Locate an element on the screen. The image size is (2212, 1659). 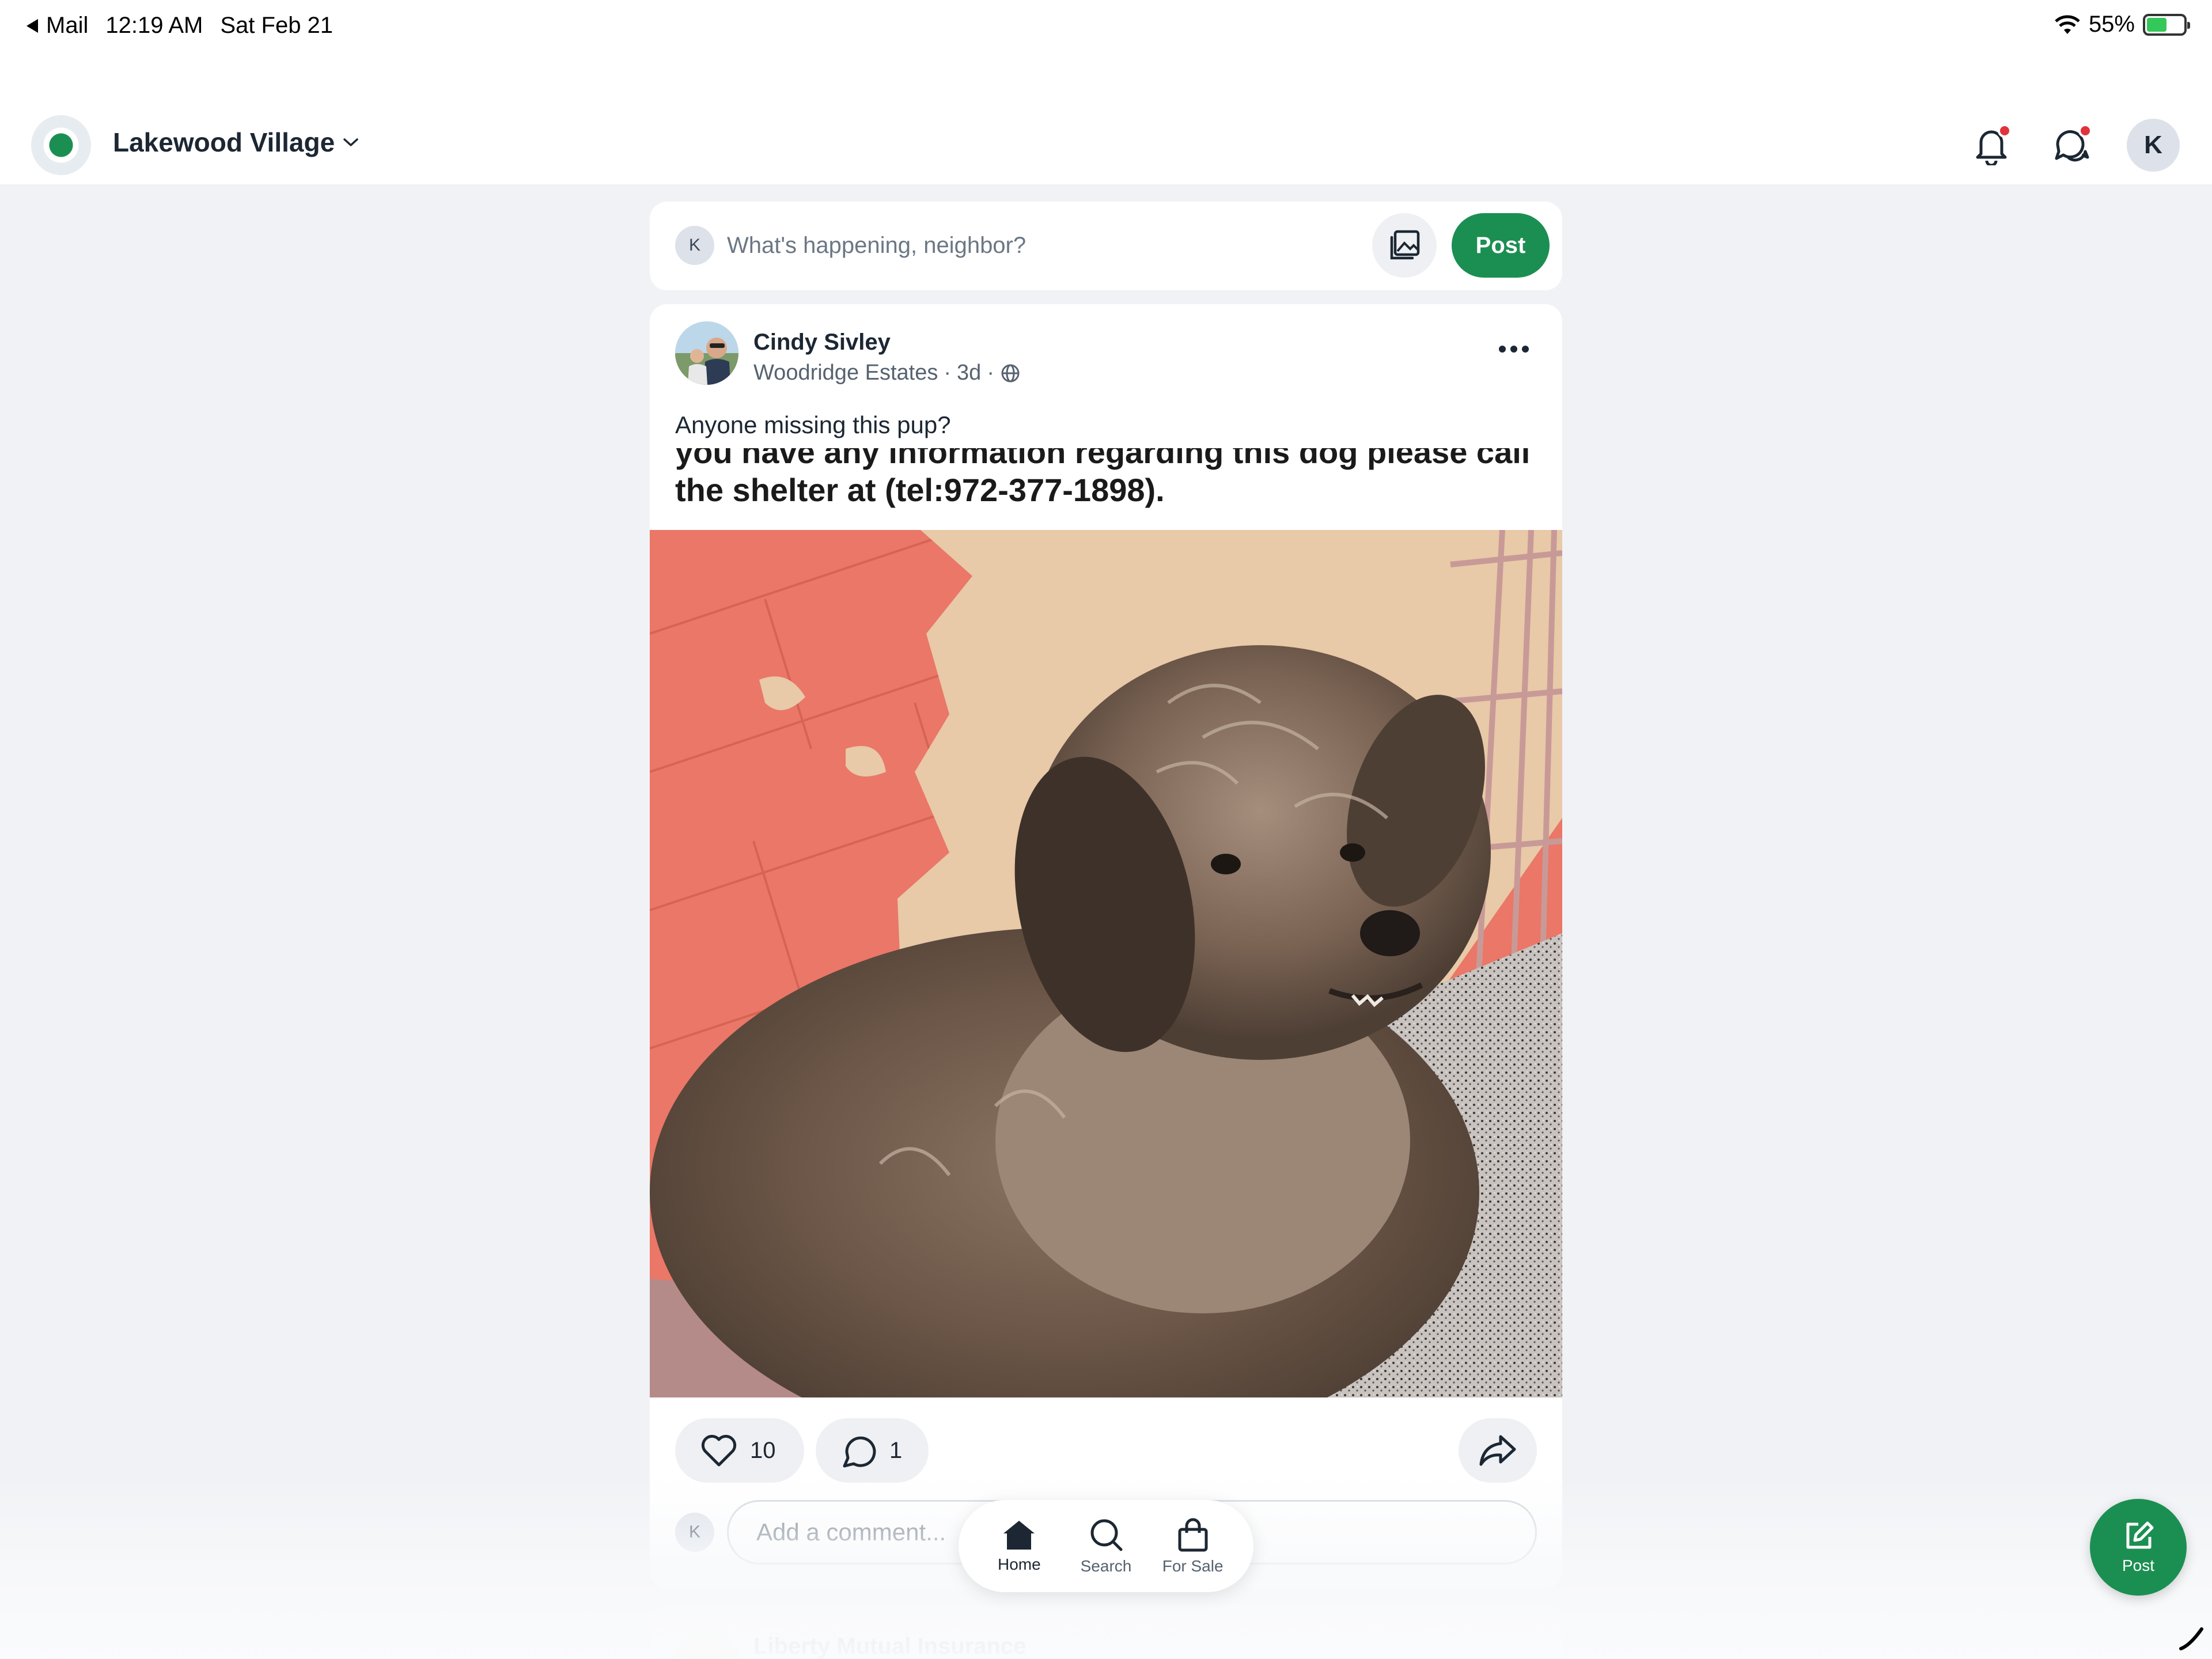
avatar-photo is located at coordinates (706, 353).